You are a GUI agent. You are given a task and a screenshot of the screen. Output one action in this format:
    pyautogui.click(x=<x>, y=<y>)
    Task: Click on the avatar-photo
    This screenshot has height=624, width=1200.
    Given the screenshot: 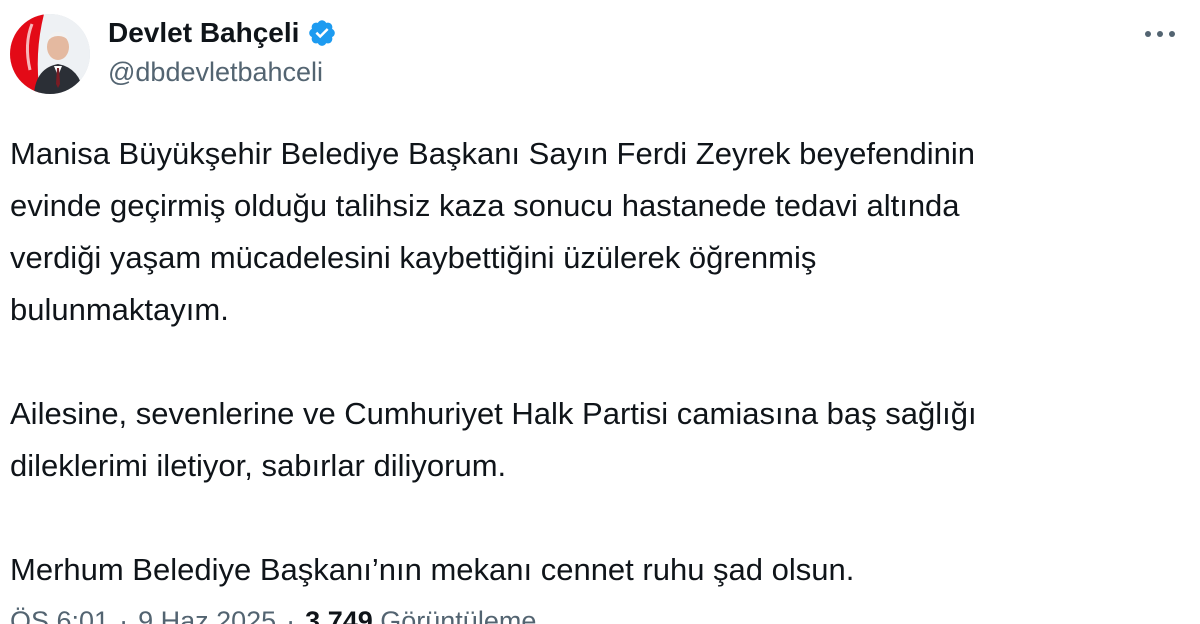 What is the action you would take?
    pyautogui.click(x=50, y=54)
    